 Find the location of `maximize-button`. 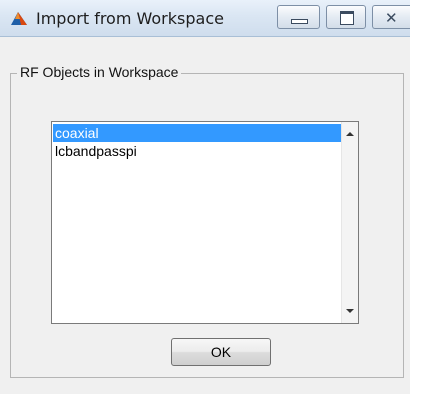

maximize-button is located at coordinates (346, 17).